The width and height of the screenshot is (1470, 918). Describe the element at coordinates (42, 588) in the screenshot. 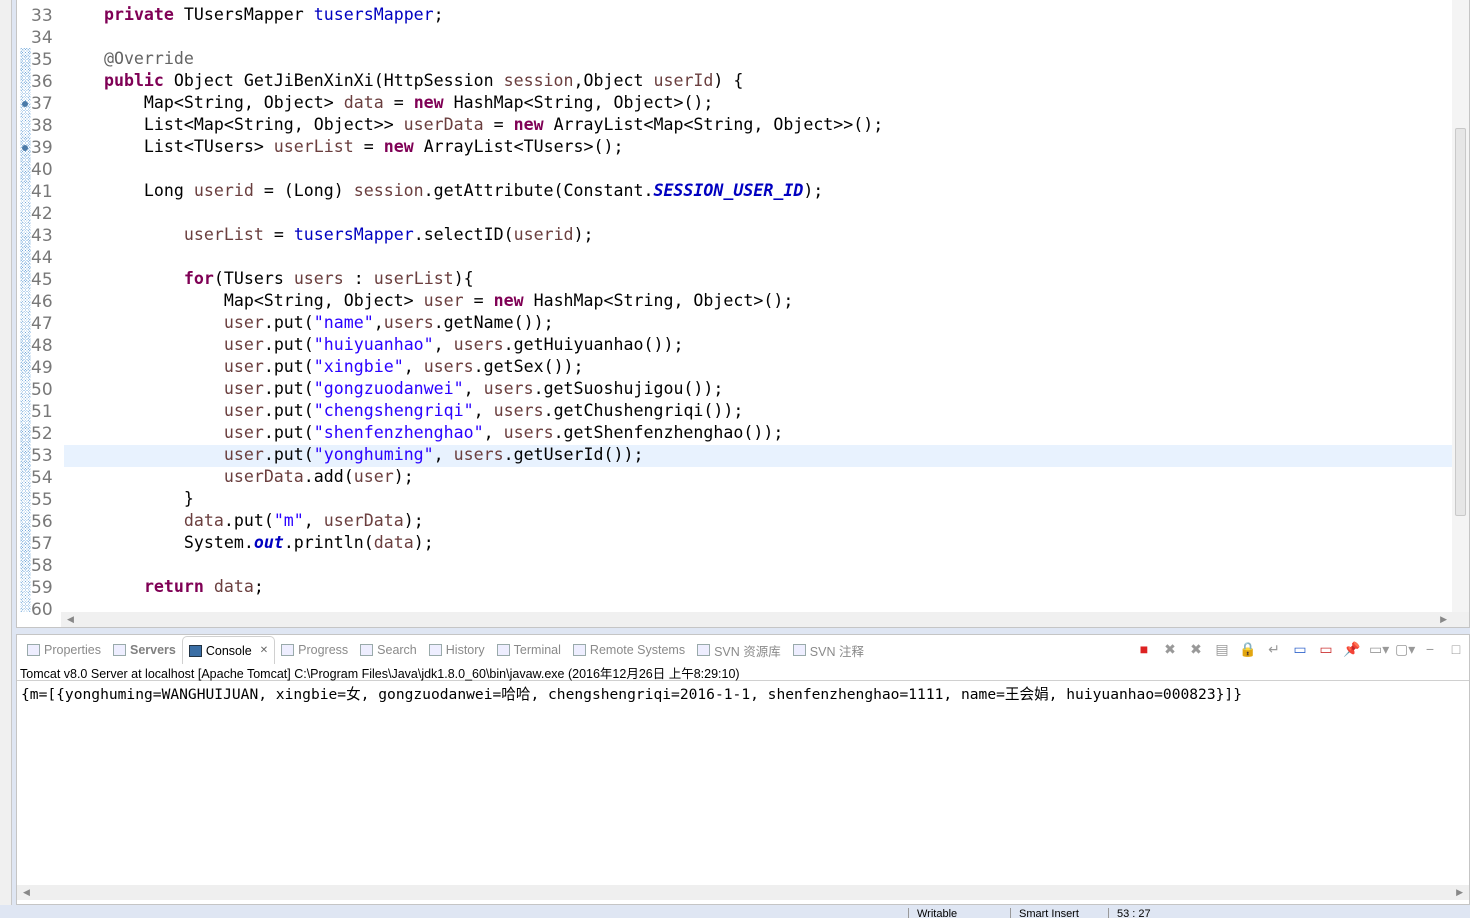

I see `line-number: 59` at that location.